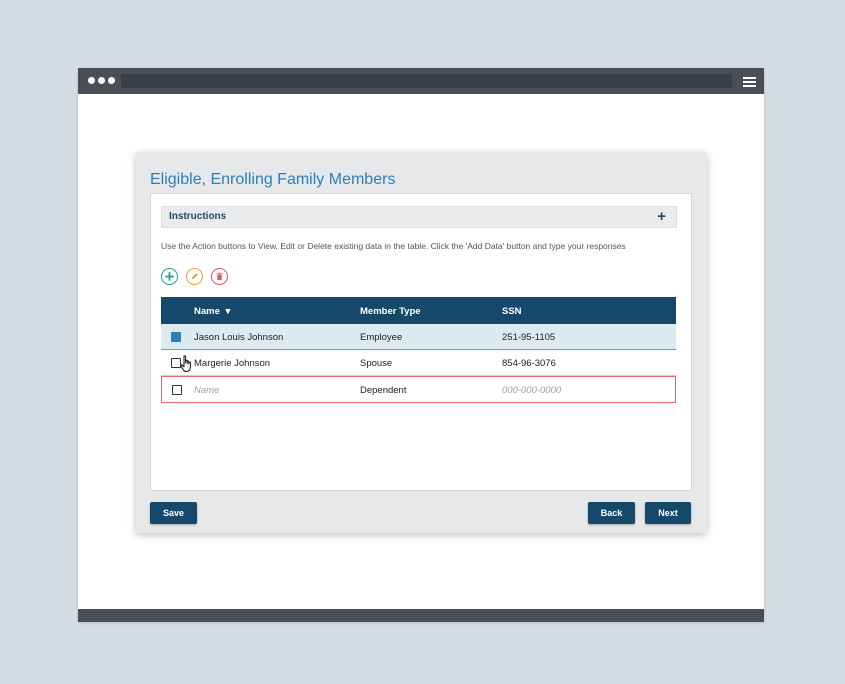 The image size is (845, 684). What do you see at coordinates (421, 615) in the screenshot?
I see `browser-status-bar` at bounding box center [421, 615].